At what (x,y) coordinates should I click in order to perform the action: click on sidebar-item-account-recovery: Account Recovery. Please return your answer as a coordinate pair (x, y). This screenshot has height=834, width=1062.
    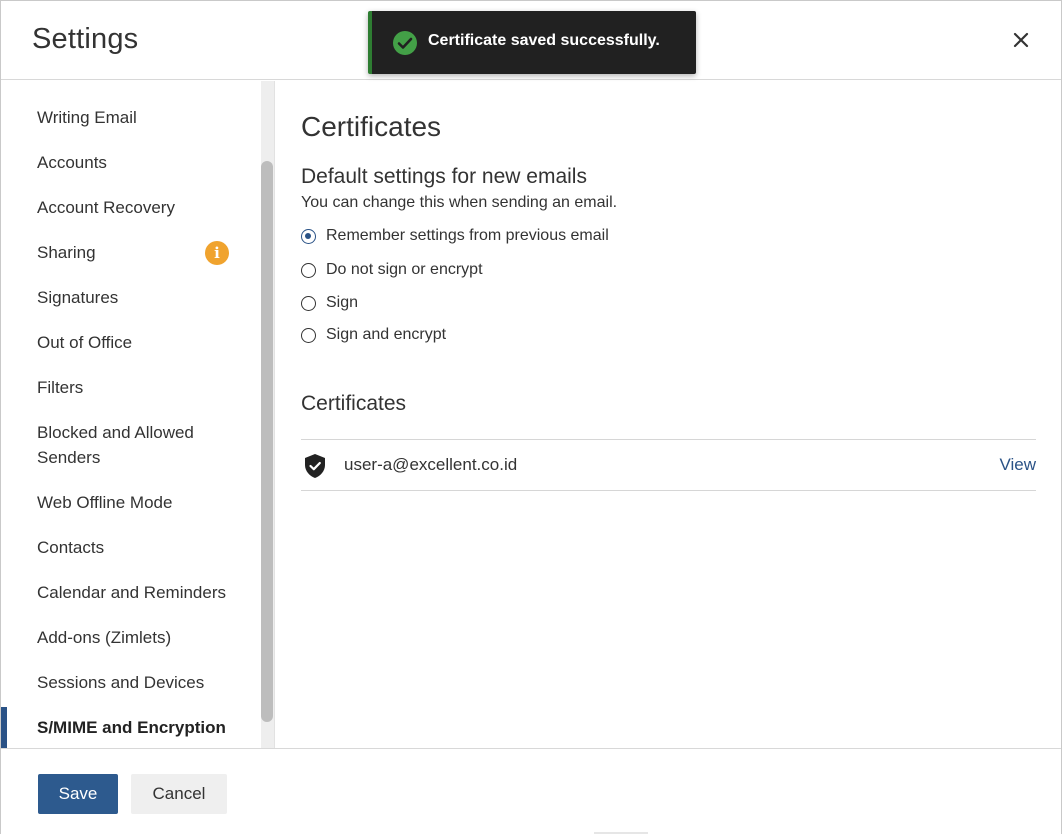
    Looking at the image, I should click on (130, 207).